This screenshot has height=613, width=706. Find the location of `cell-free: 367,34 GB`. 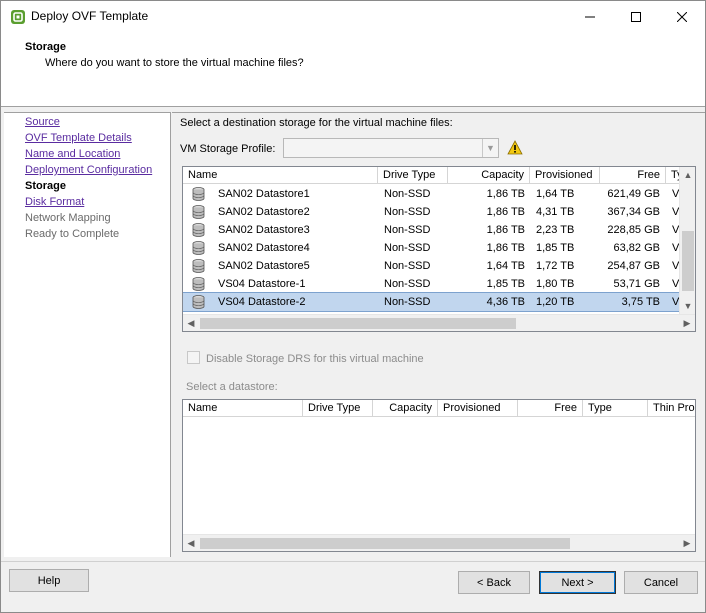

cell-free: 367,34 GB is located at coordinates (633, 212).